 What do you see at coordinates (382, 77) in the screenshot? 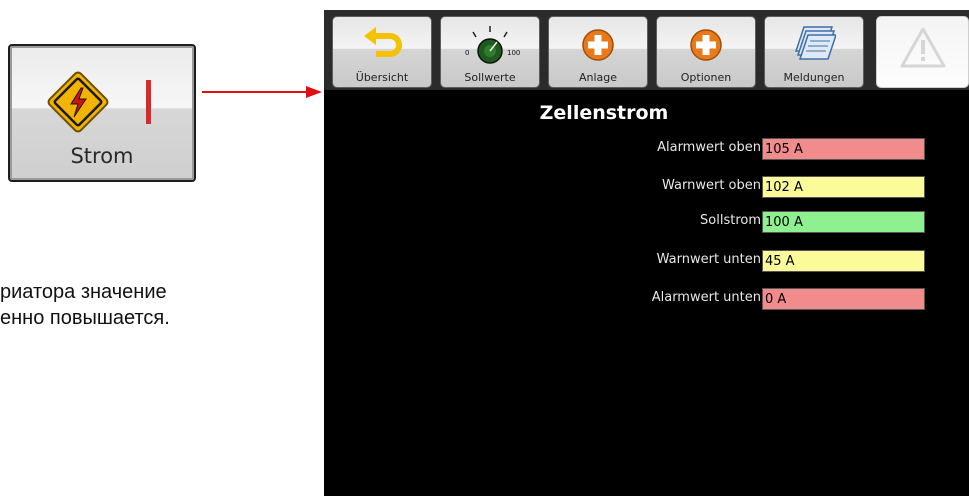
I see `uebersicht-label: Übersicht` at bounding box center [382, 77].